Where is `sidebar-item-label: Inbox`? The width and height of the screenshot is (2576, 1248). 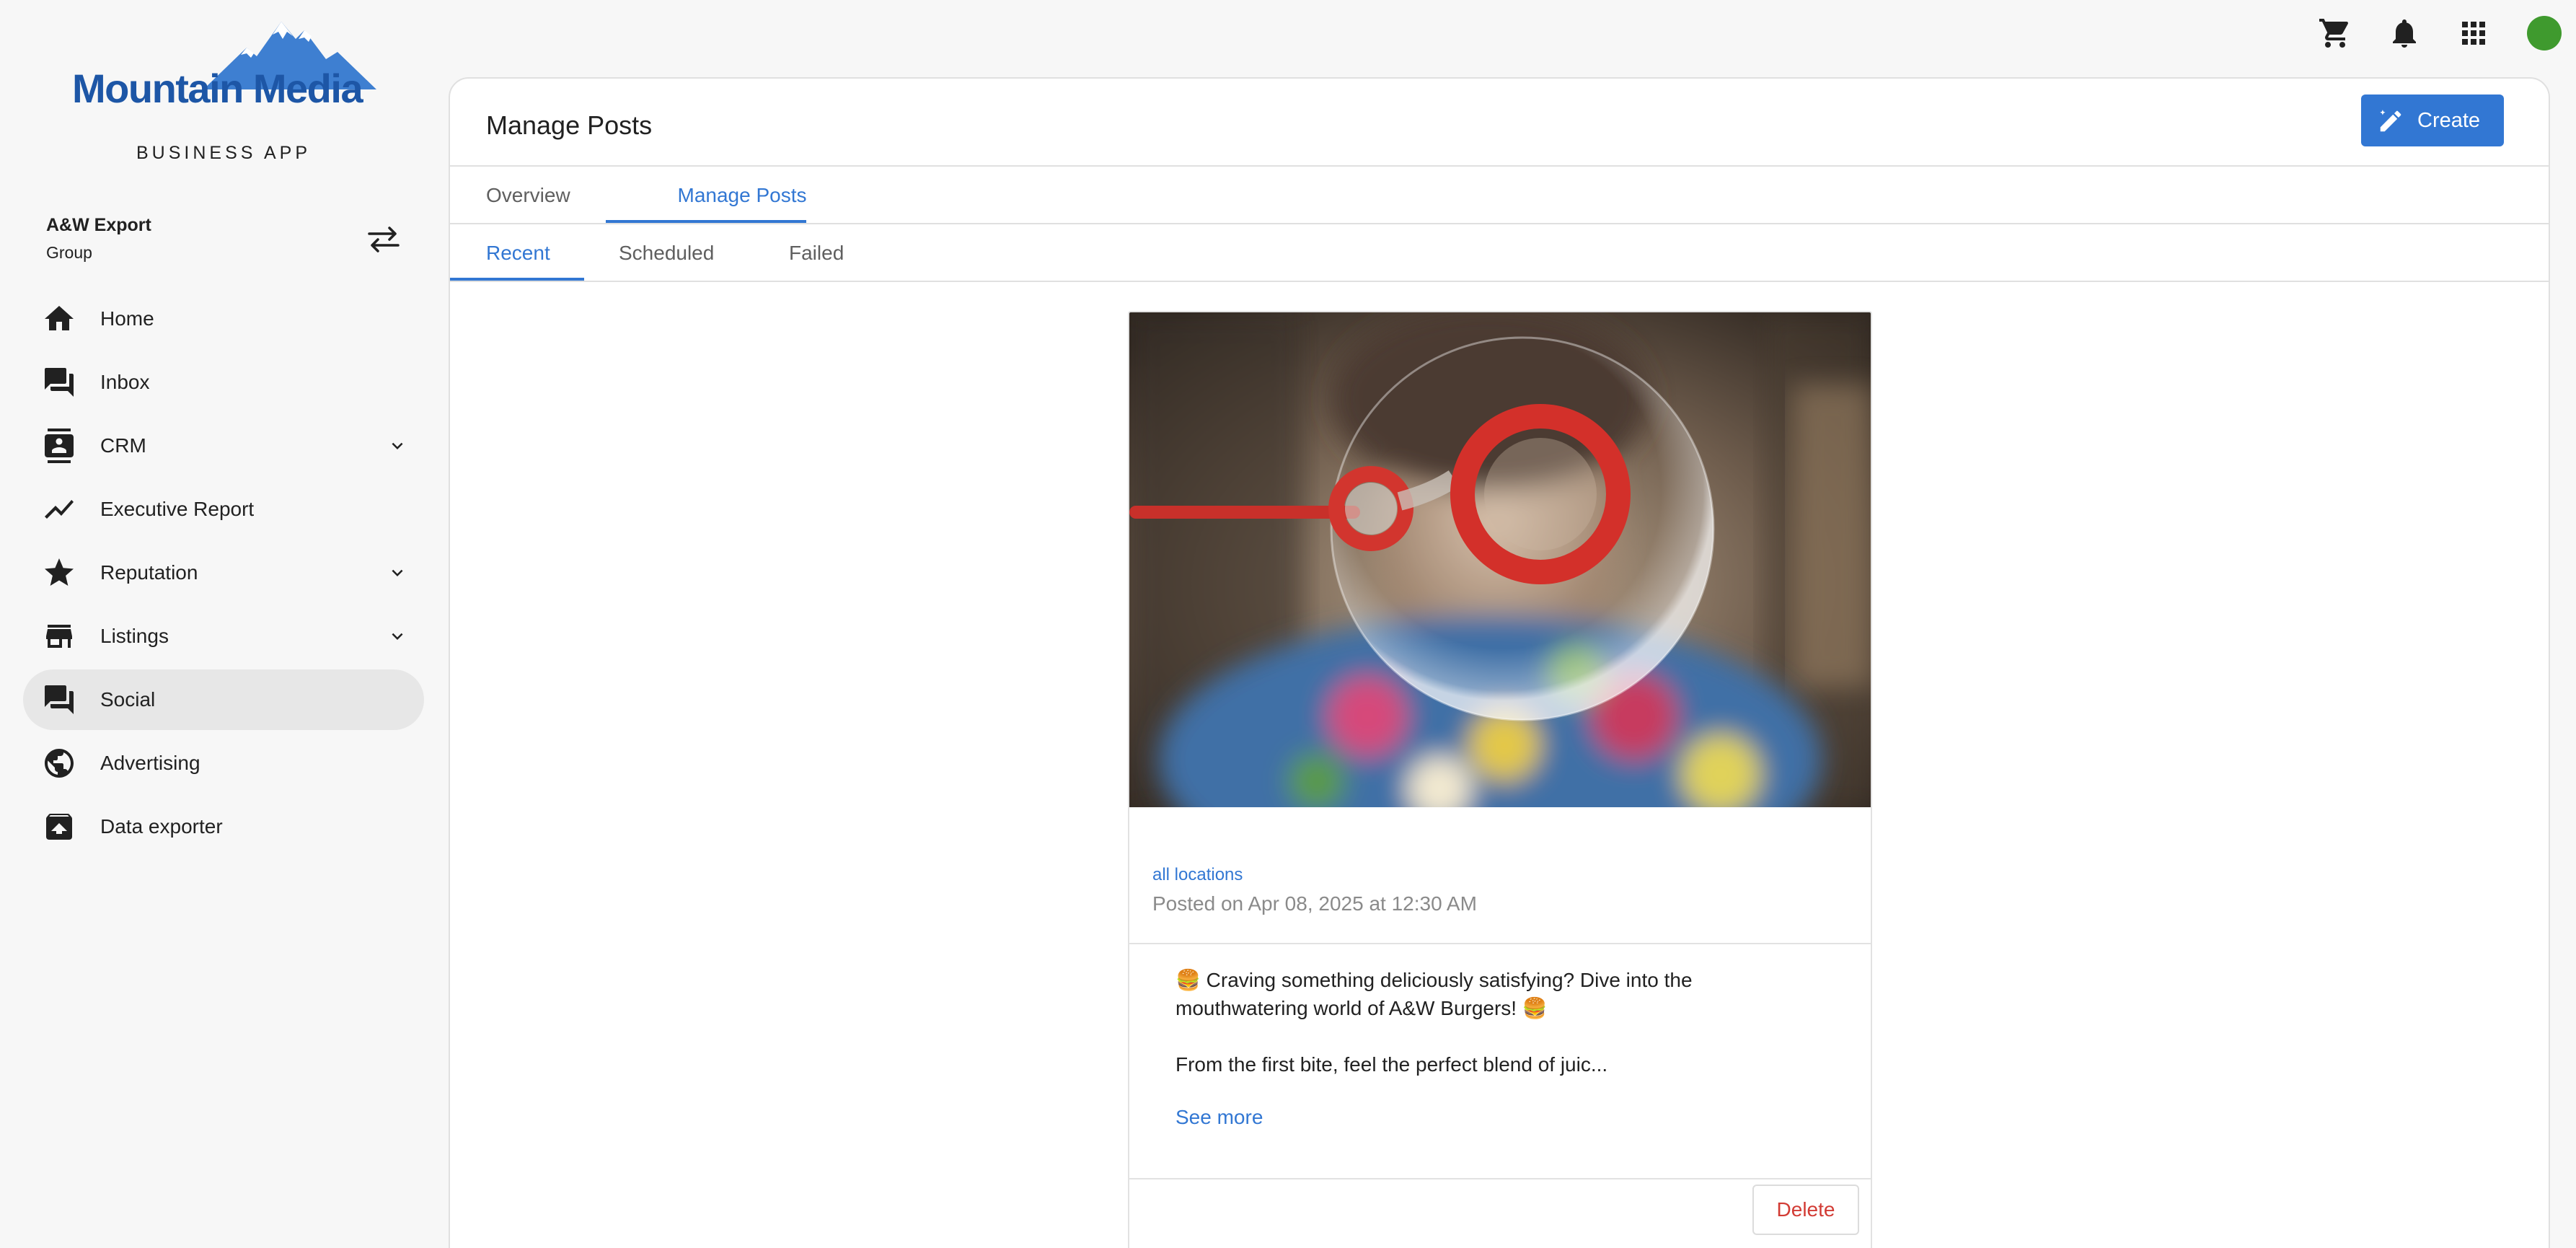
sidebar-item-label: Inbox is located at coordinates (125, 382).